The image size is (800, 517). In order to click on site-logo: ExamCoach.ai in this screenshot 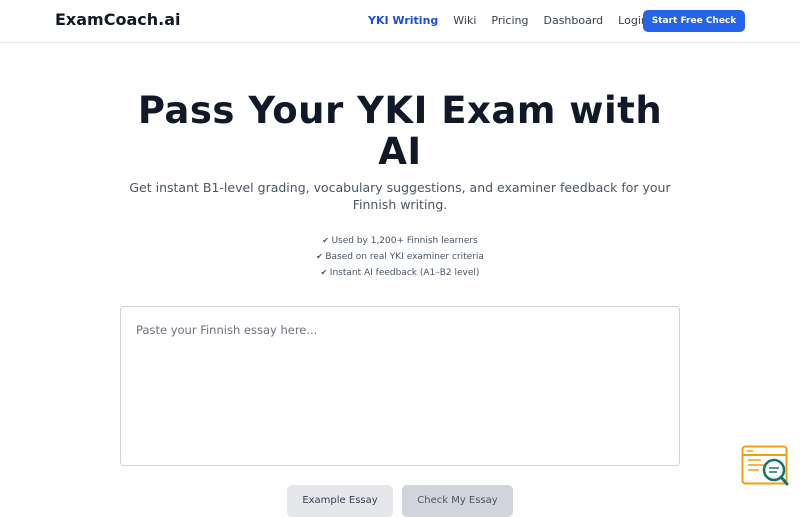, I will do `click(117, 19)`.